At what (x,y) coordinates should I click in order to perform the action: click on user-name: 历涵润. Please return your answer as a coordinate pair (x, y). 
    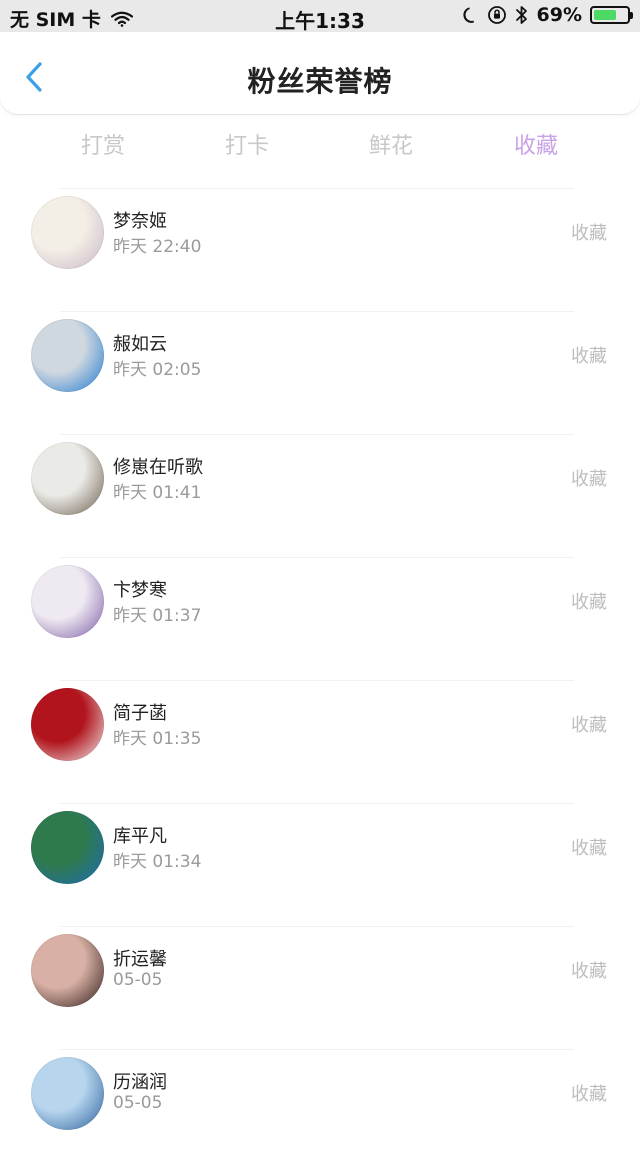
    Looking at the image, I should click on (140, 1082).